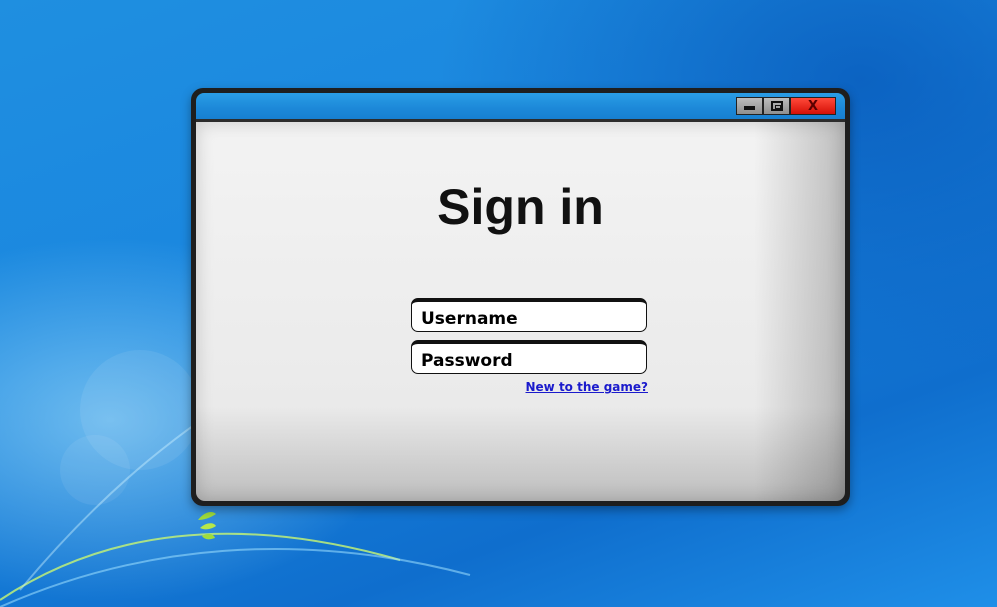 The width and height of the screenshot is (997, 607). I want to click on username-input, so click(529, 315).